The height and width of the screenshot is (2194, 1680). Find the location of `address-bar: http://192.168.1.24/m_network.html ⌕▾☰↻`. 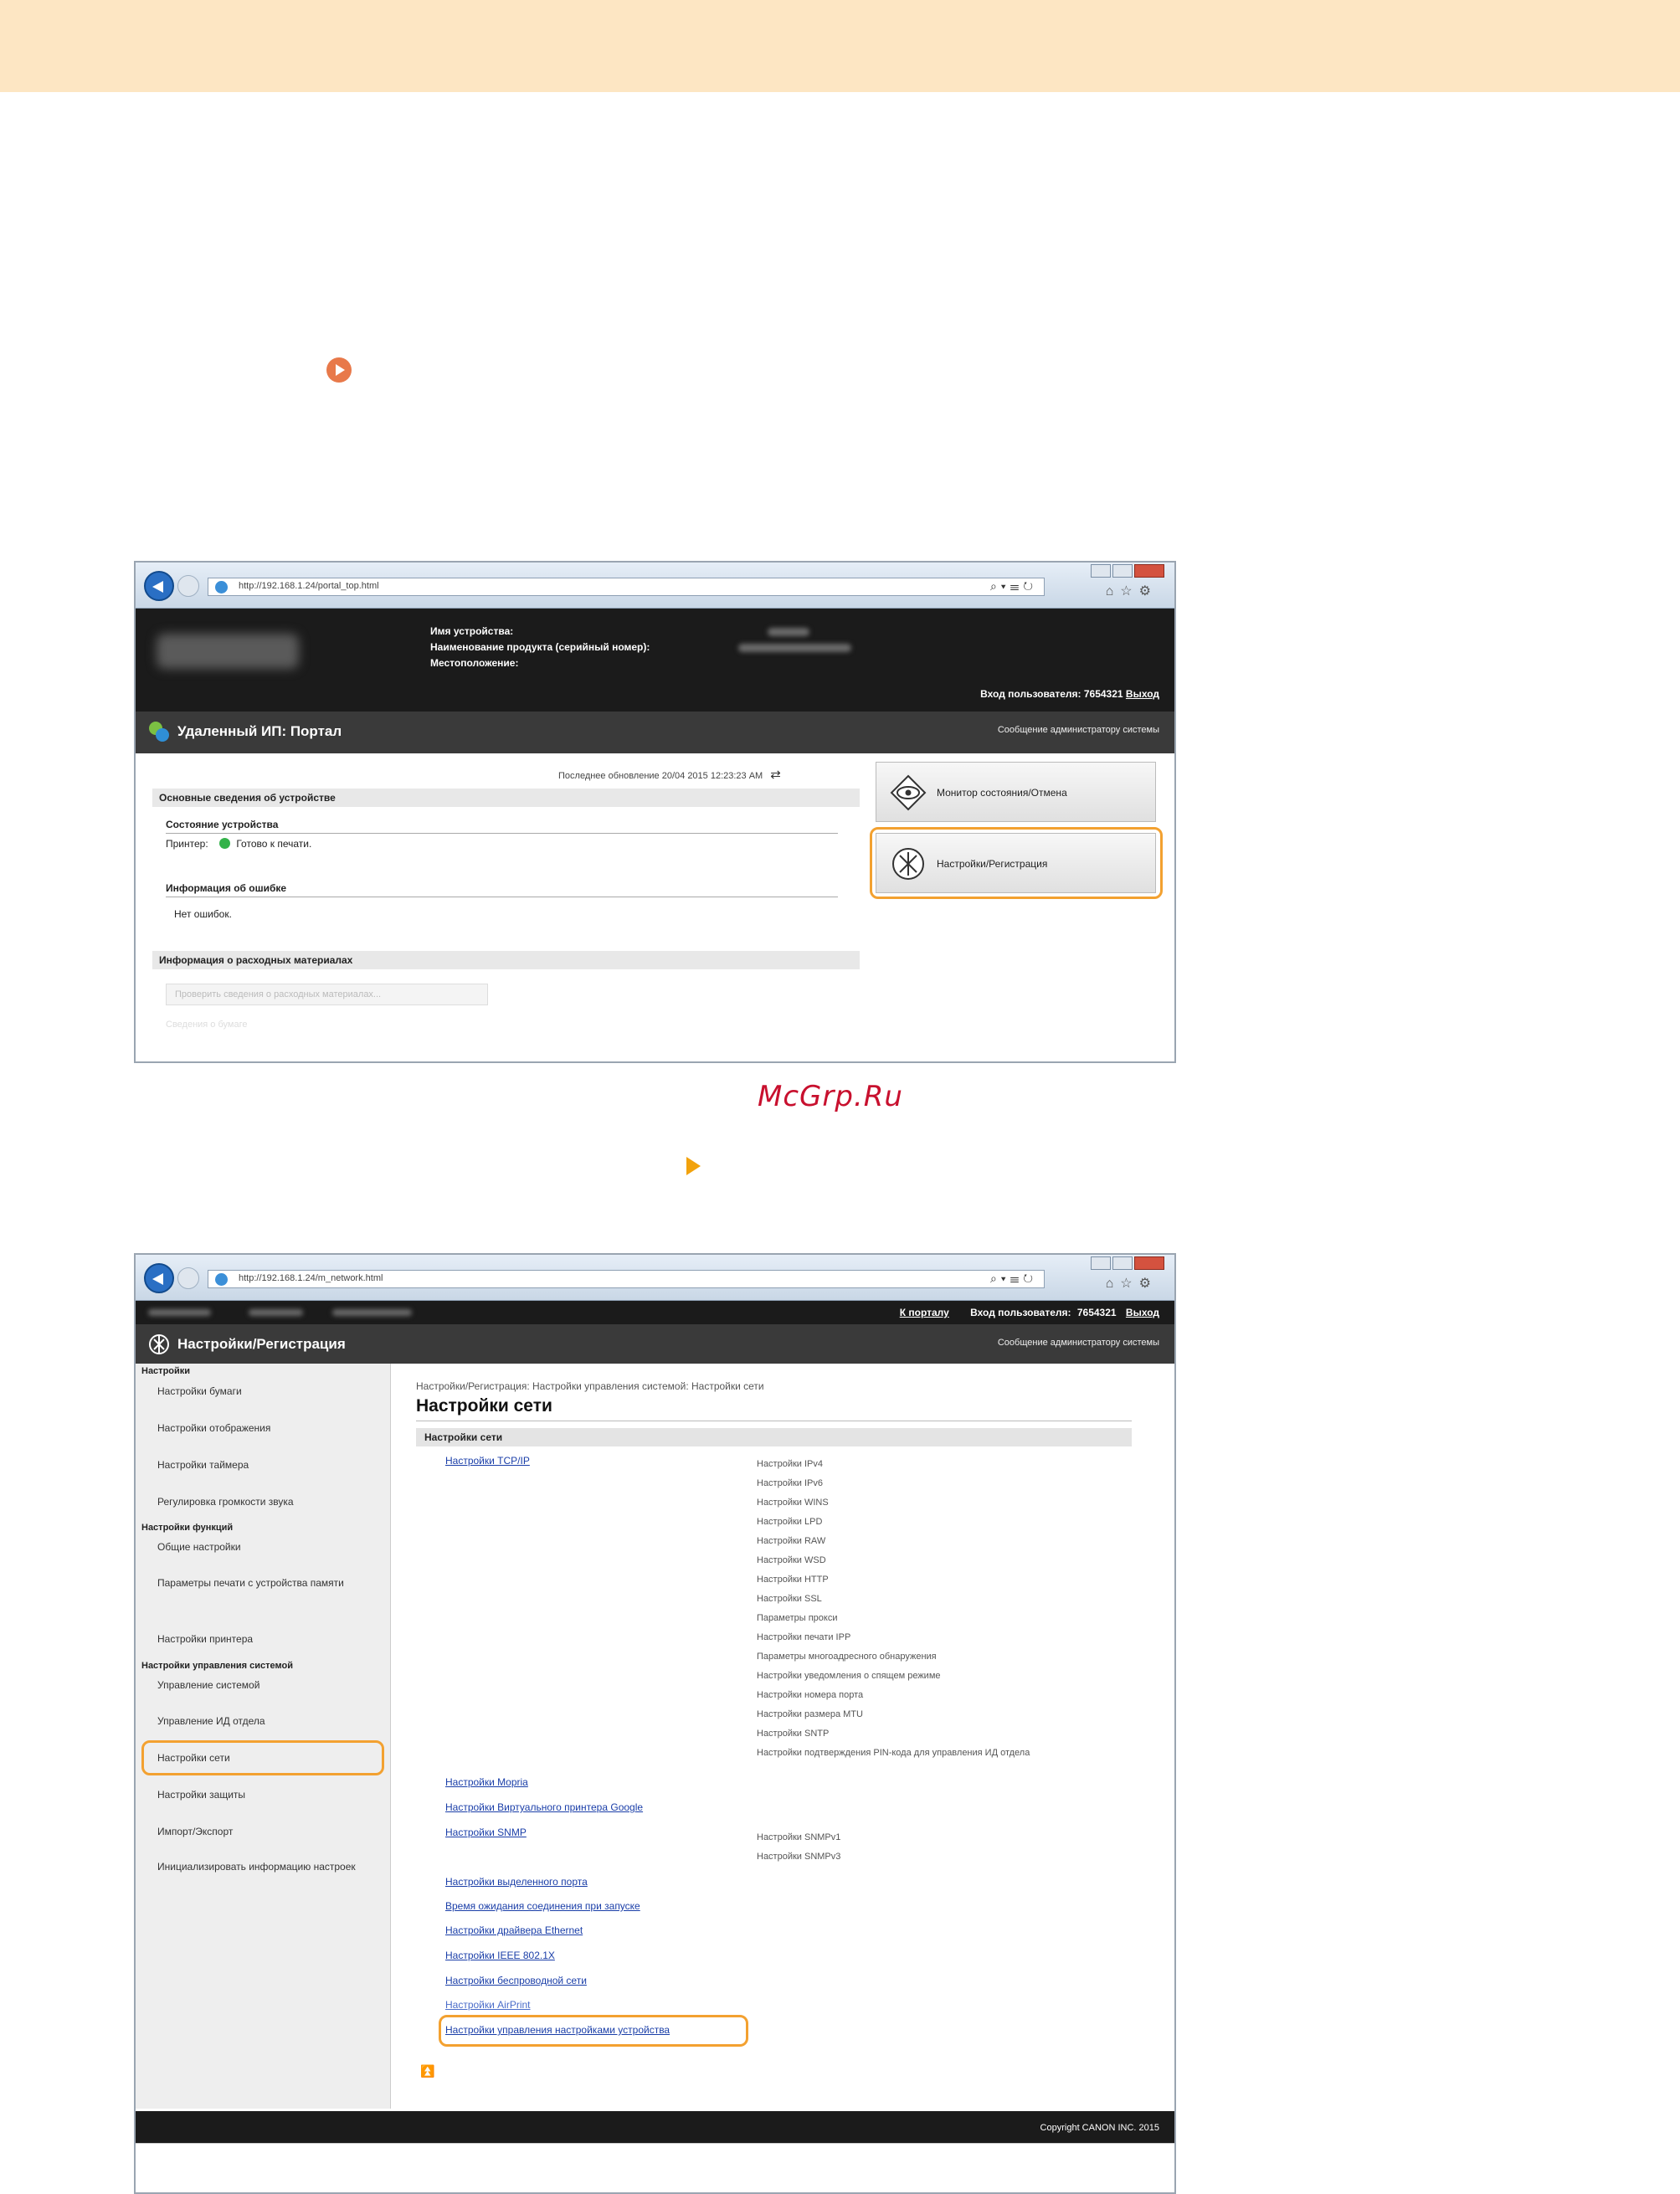

address-bar: http://192.168.1.24/m_network.html ⌕▾☰↻ is located at coordinates (626, 1279).